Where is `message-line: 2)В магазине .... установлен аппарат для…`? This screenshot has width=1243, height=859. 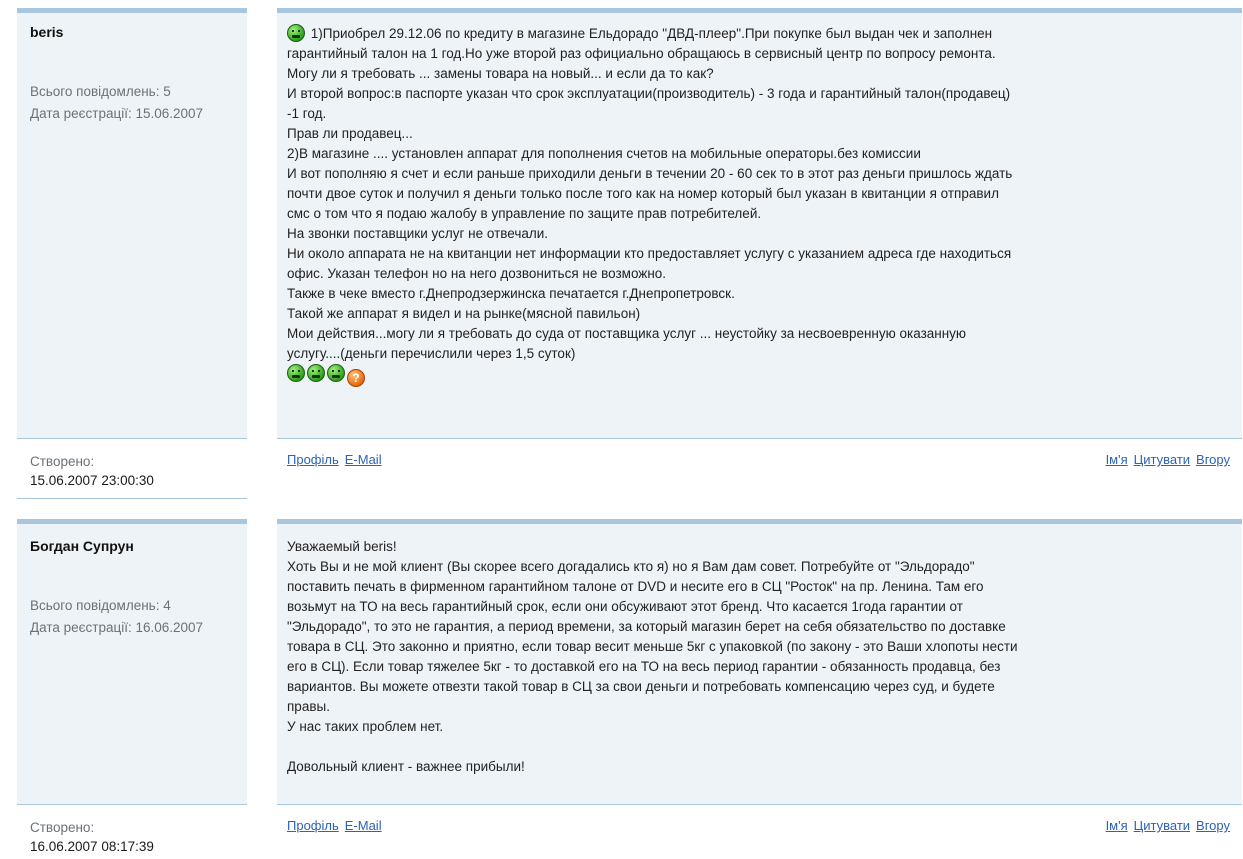
message-line: 2)В магазине .... установлен аппарат для… is located at coordinates (604, 153).